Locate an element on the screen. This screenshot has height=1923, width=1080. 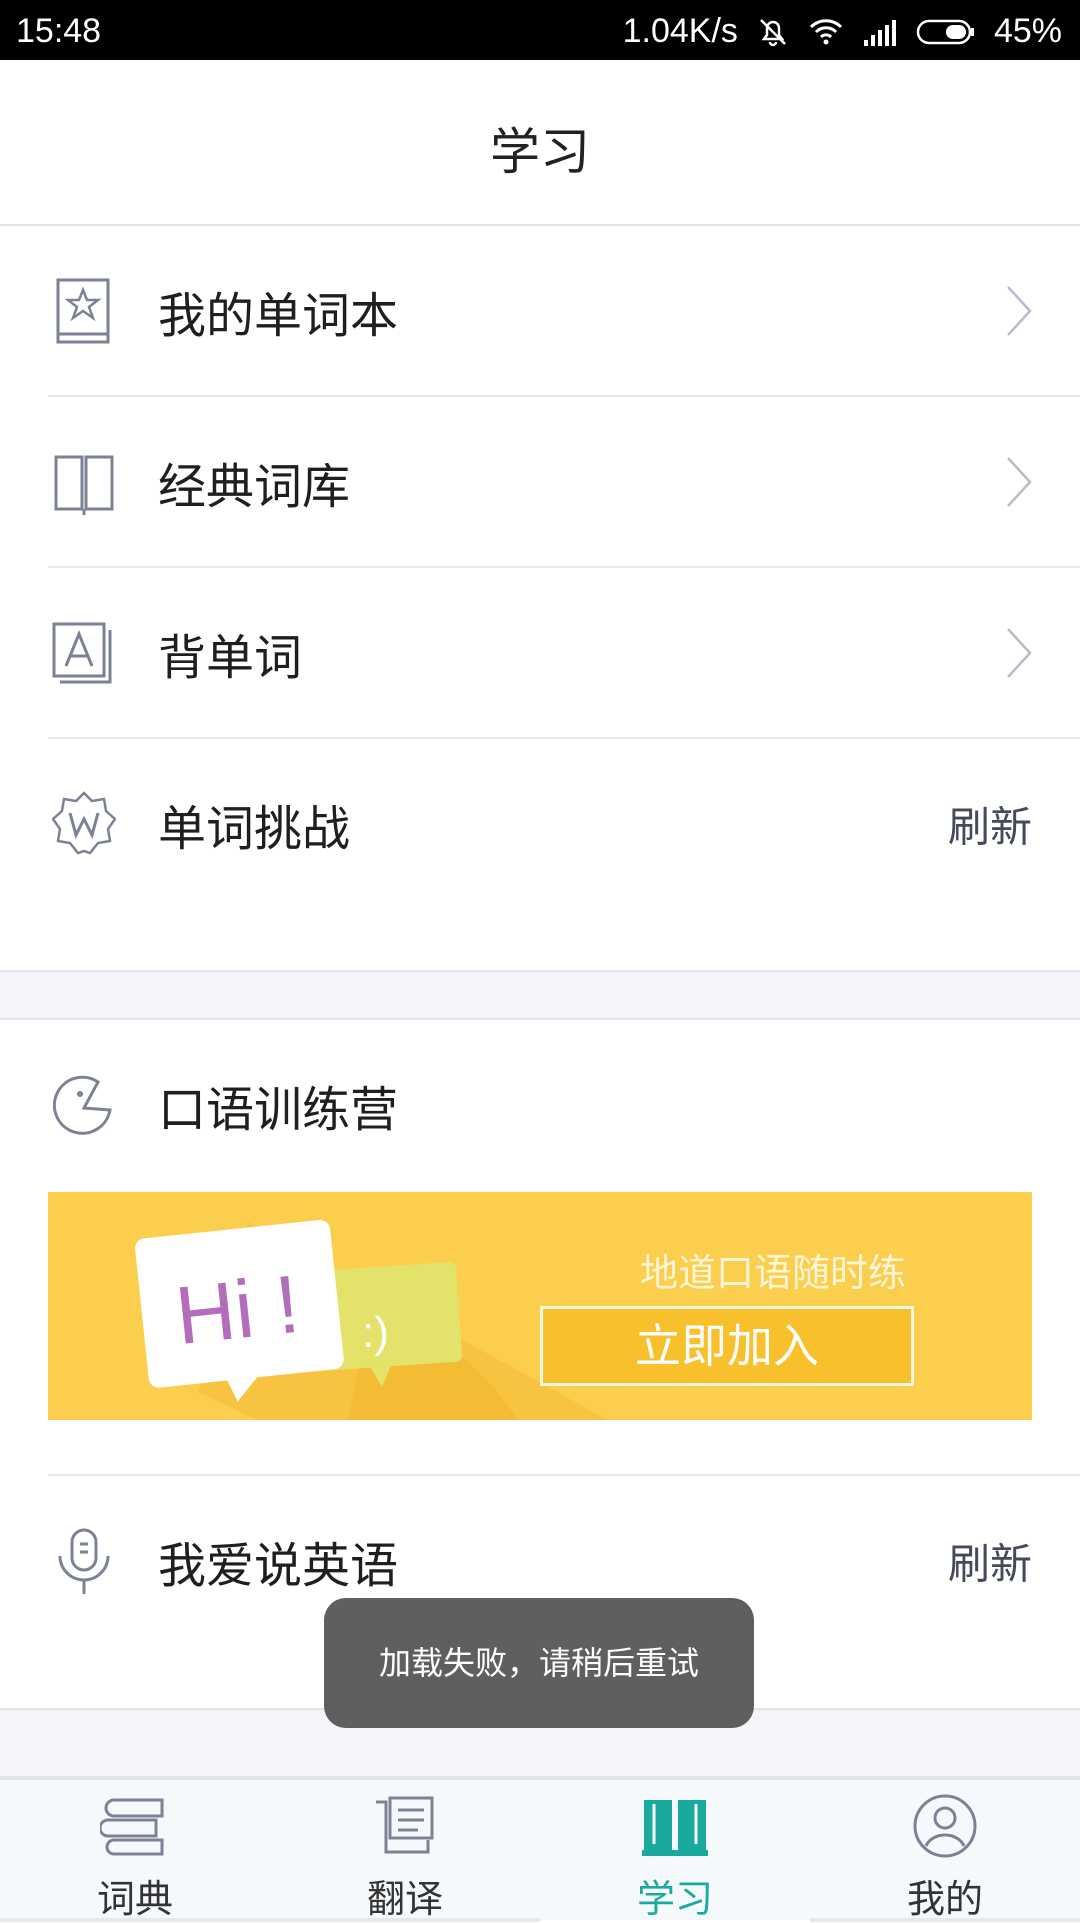
nav-profile: 我的 is located at coordinates (945, 1851).